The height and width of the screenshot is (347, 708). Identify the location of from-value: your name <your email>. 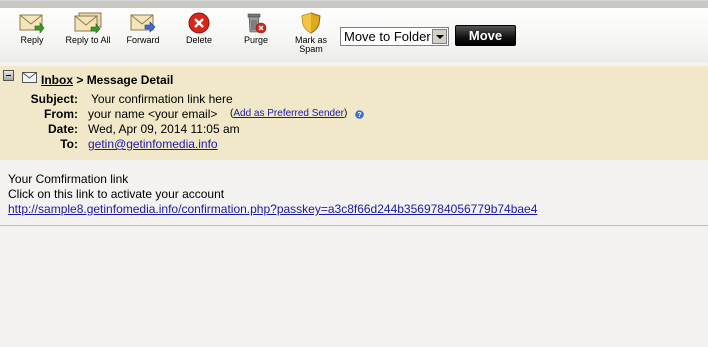
(153, 114).